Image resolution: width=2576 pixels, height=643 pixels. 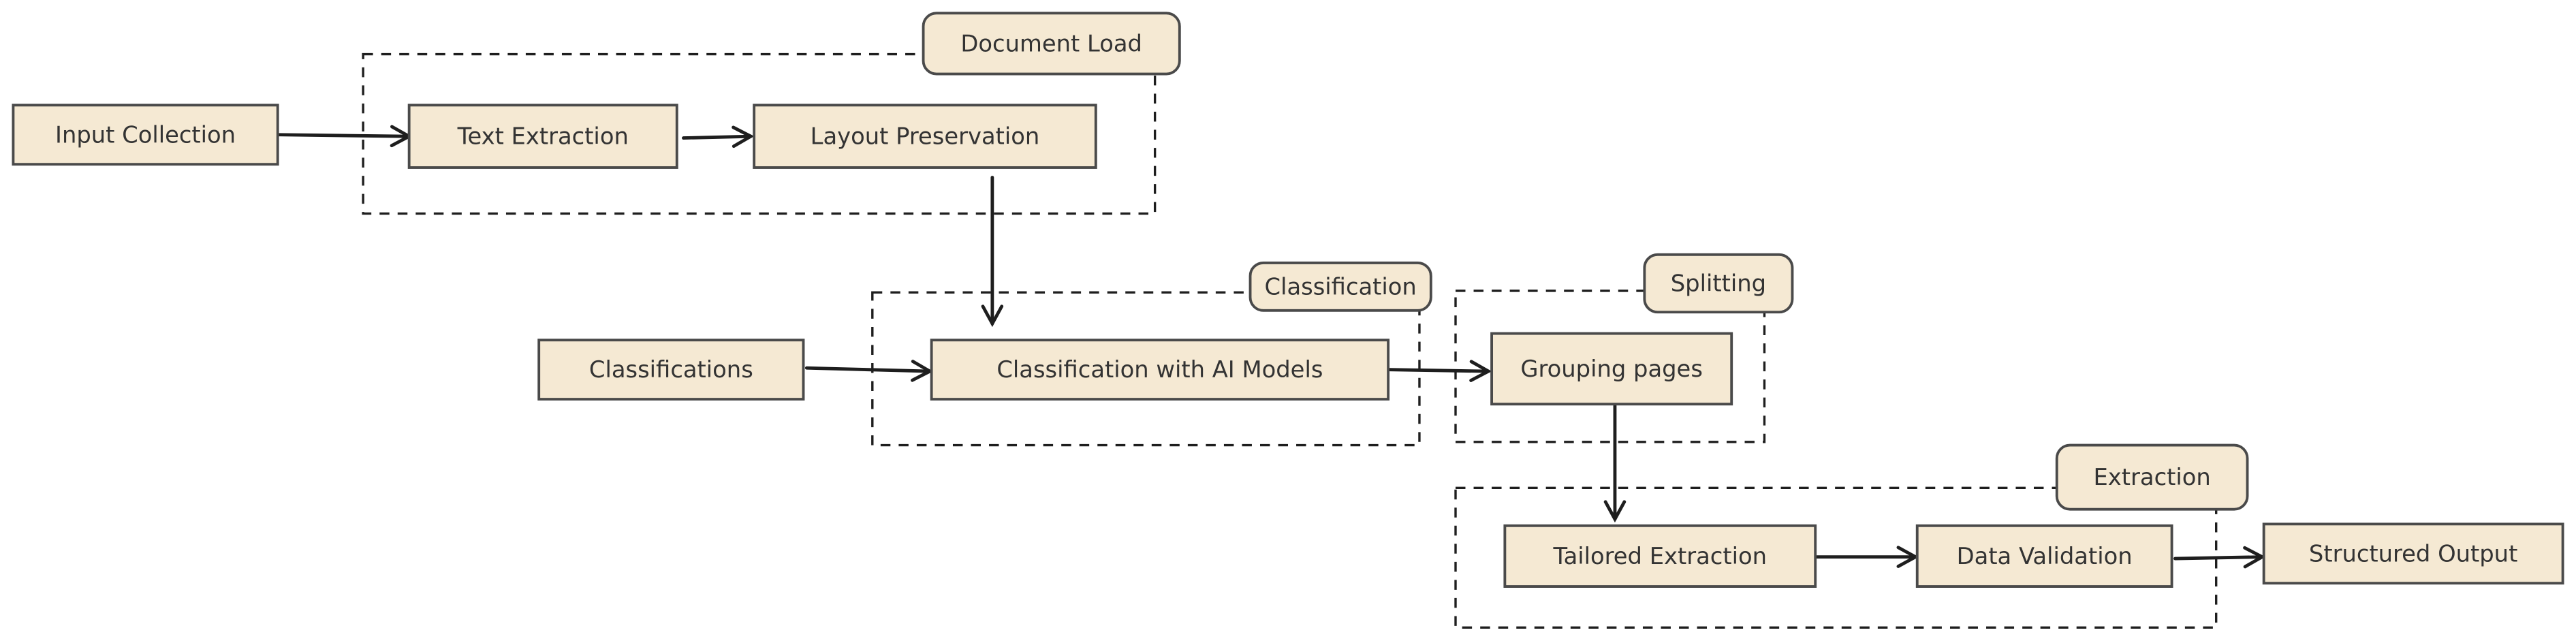 I want to click on node-tailored-extraction: Tailored Extraction, so click(x=1660, y=556).